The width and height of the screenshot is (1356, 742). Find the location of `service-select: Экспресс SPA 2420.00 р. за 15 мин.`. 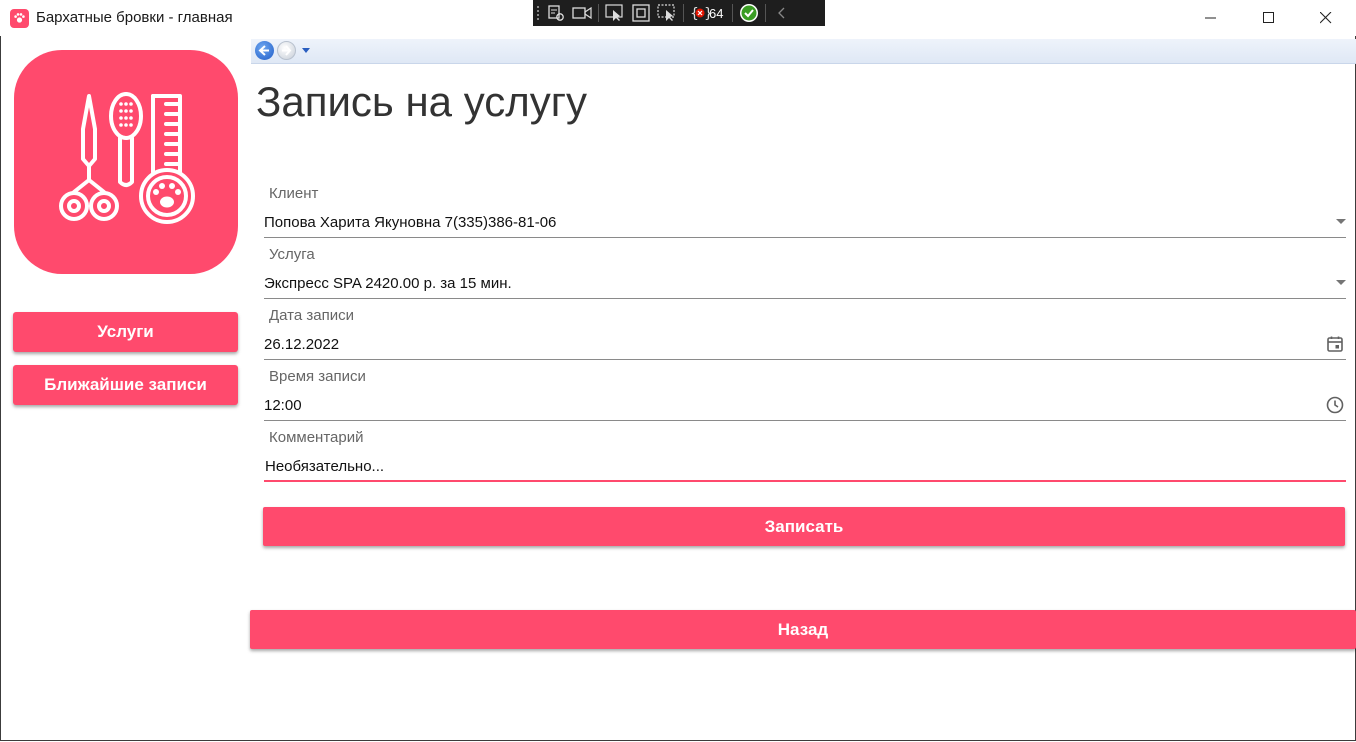

service-select: Экспресс SPA 2420.00 р. за 15 мин. is located at coordinates (388, 283).